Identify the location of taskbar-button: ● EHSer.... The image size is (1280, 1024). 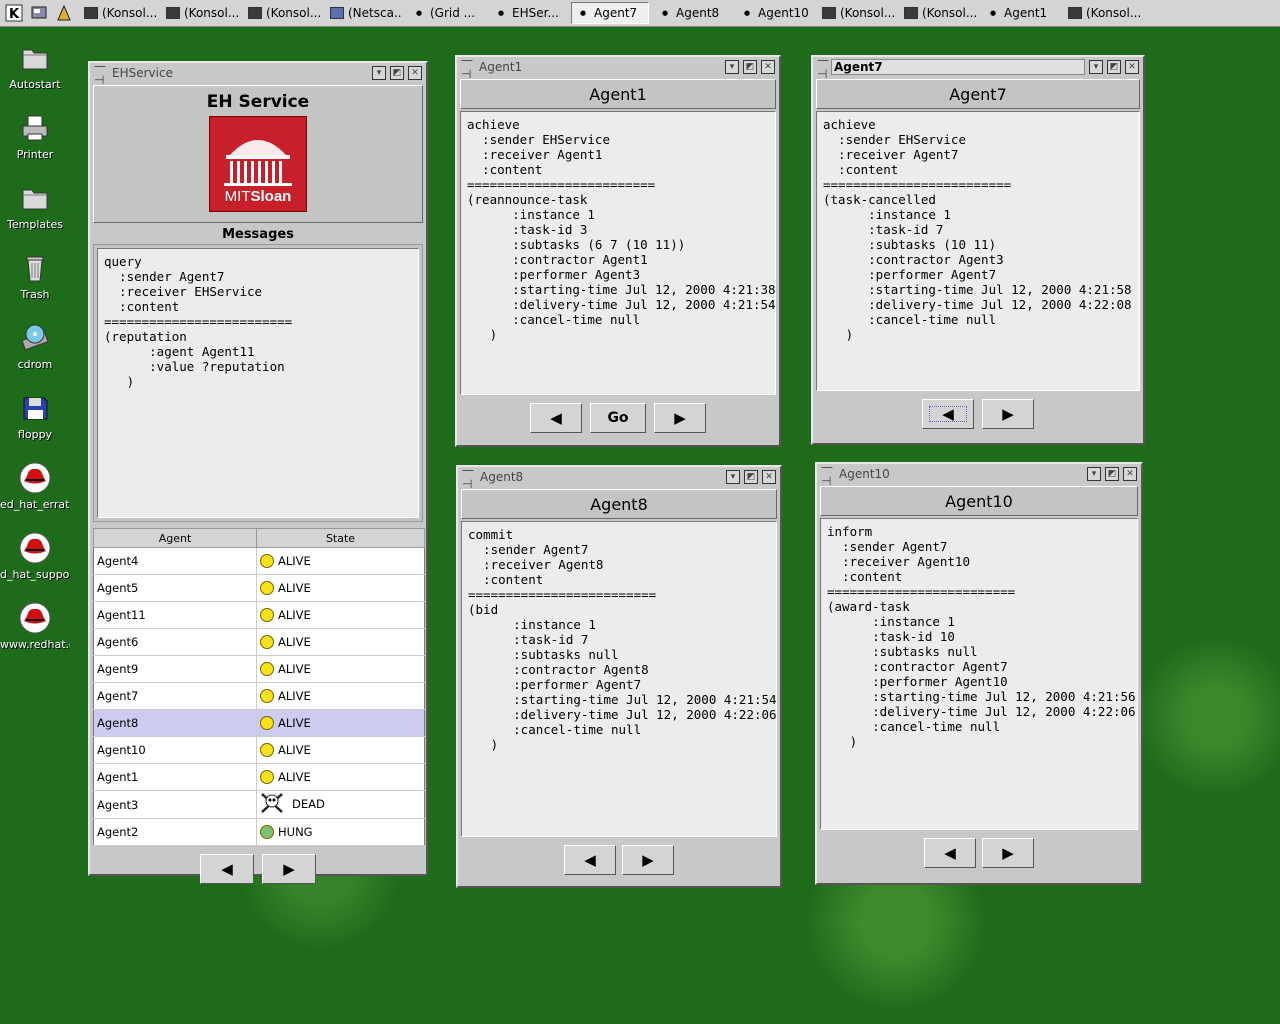
(528, 13).